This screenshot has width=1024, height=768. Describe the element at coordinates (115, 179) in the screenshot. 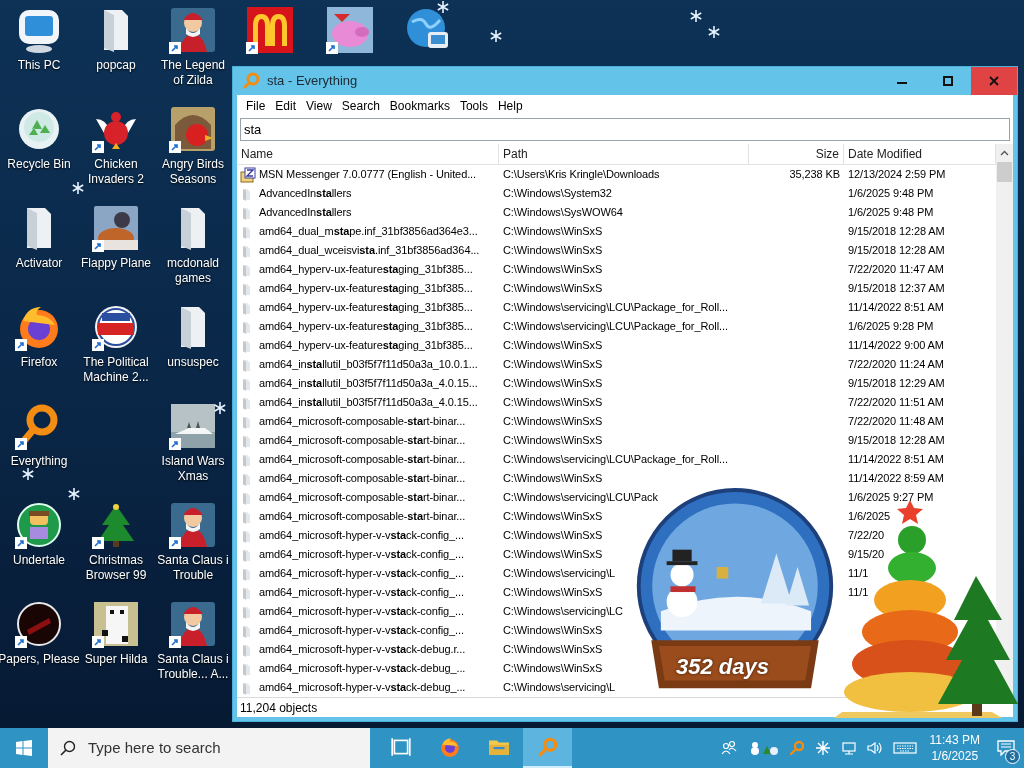

I see `icon-label: Invaders 2` at that location.